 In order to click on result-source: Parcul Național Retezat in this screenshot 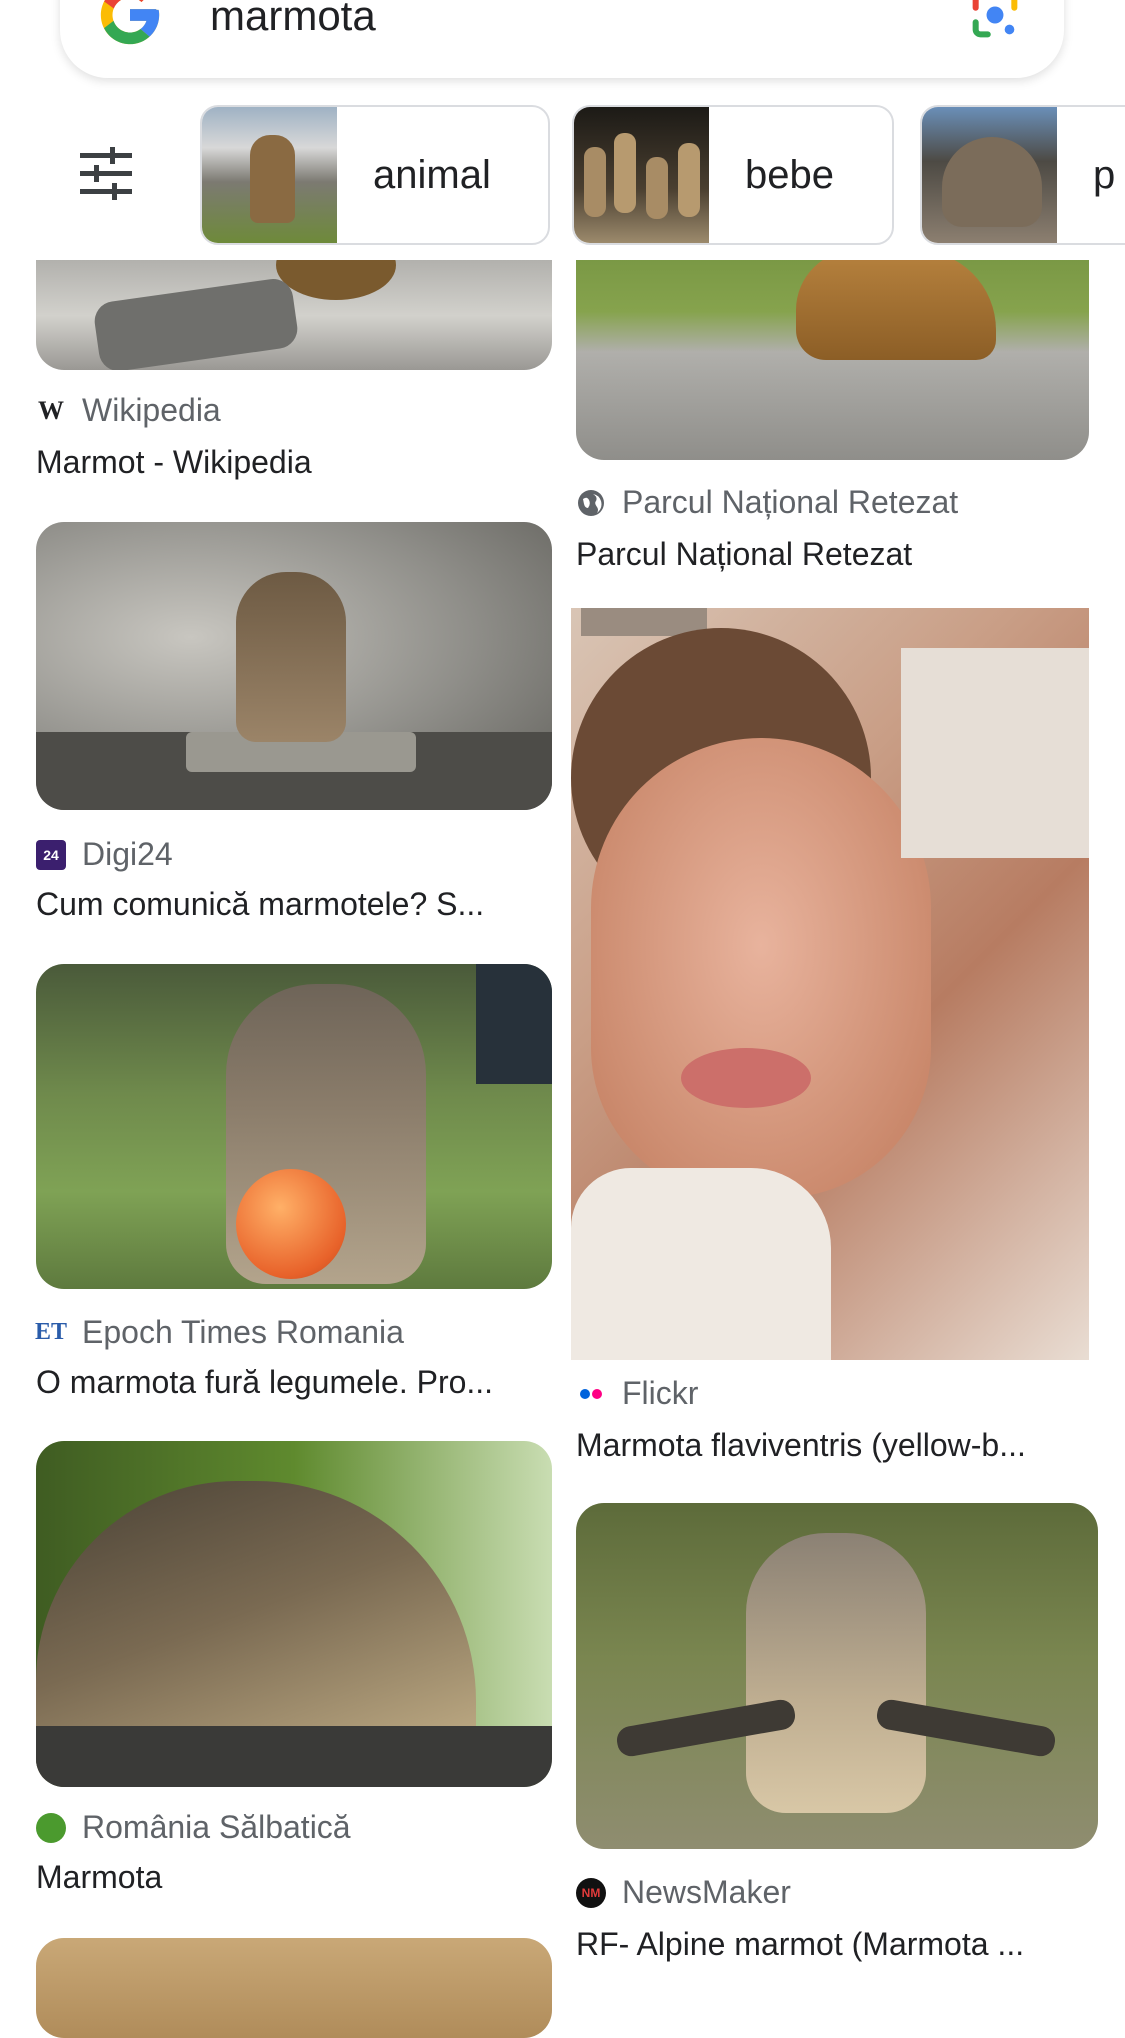, I will do `click(767, 502)`.